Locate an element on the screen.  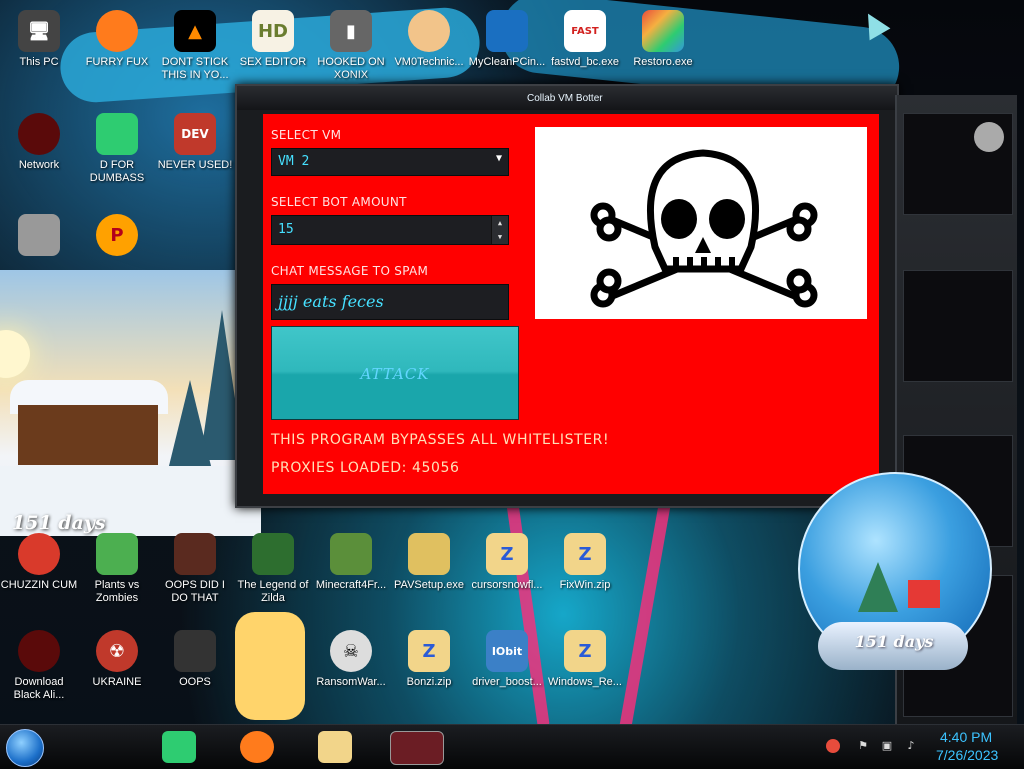
cpu-gadget is located at coordinates (958, 326).